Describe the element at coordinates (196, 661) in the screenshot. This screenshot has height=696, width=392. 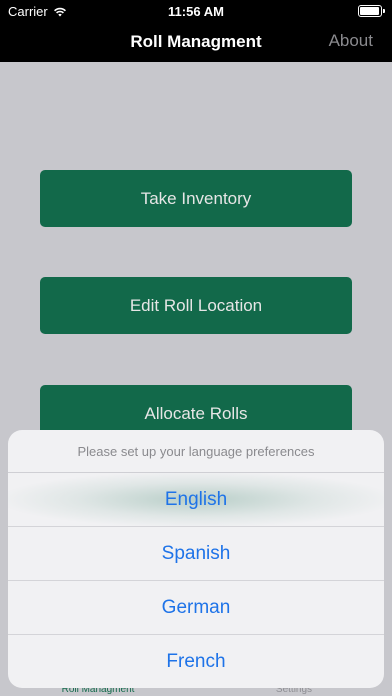
I see `option-french: French` at that location.